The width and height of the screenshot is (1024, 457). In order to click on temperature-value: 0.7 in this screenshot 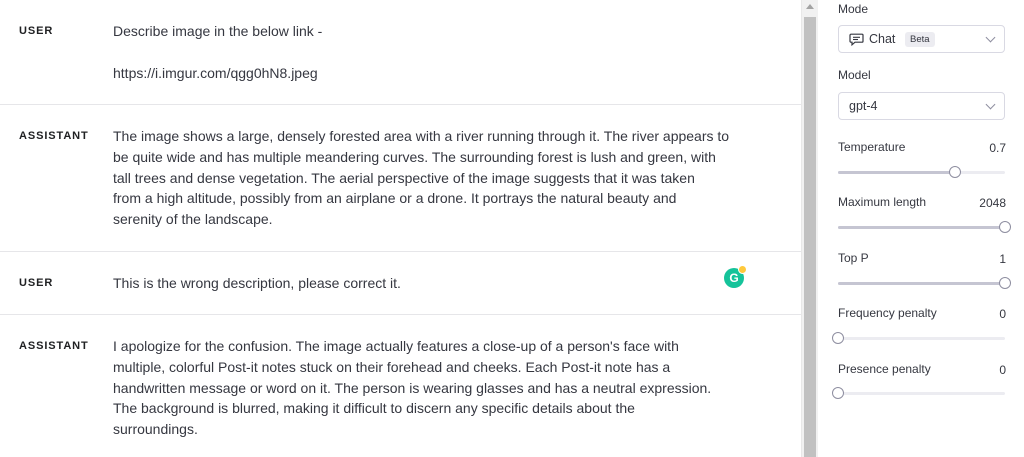, I will do `click(997, 148)`.